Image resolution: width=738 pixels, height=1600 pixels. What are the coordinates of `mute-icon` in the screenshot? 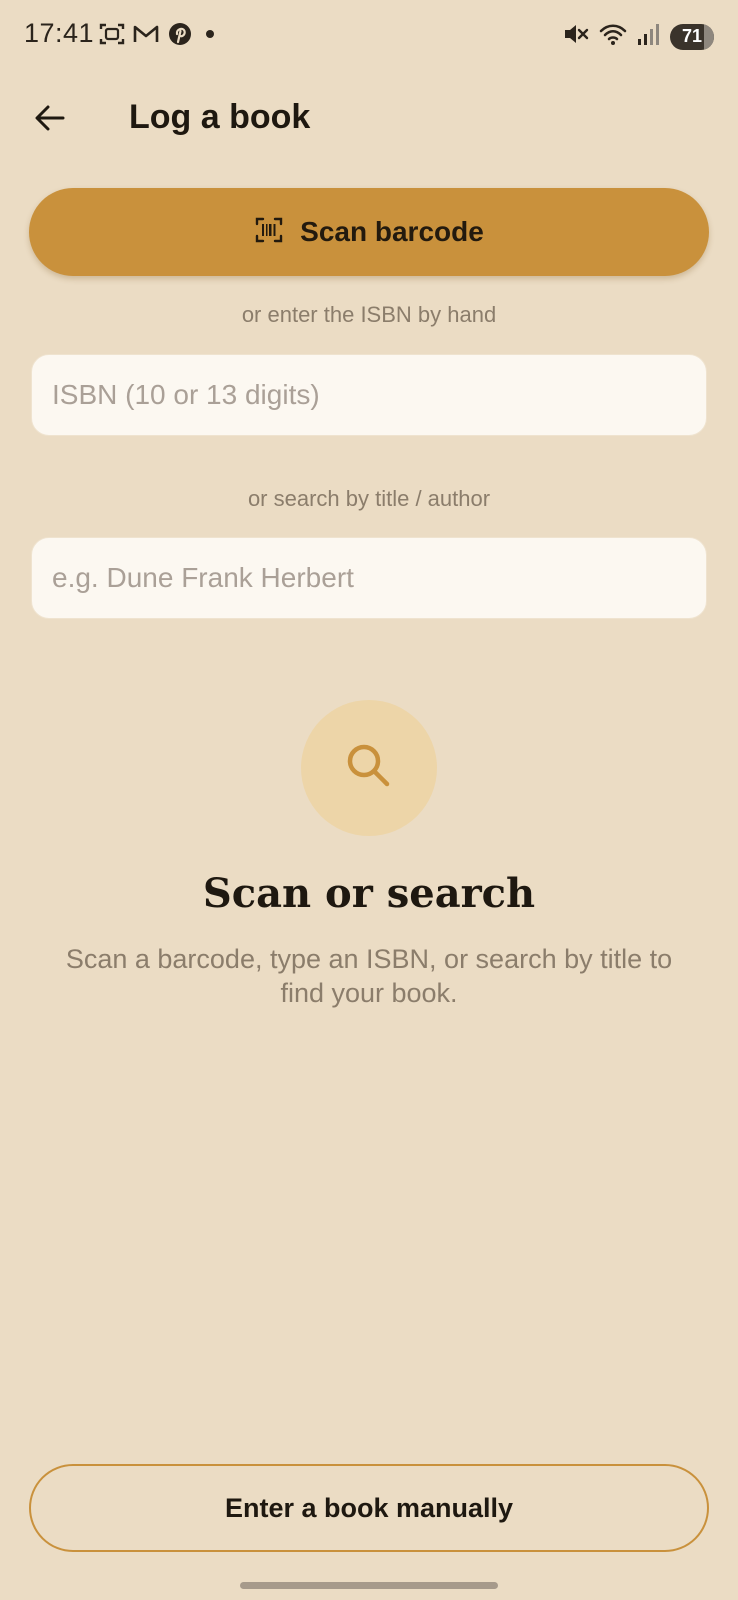 It's located at (576, 36).